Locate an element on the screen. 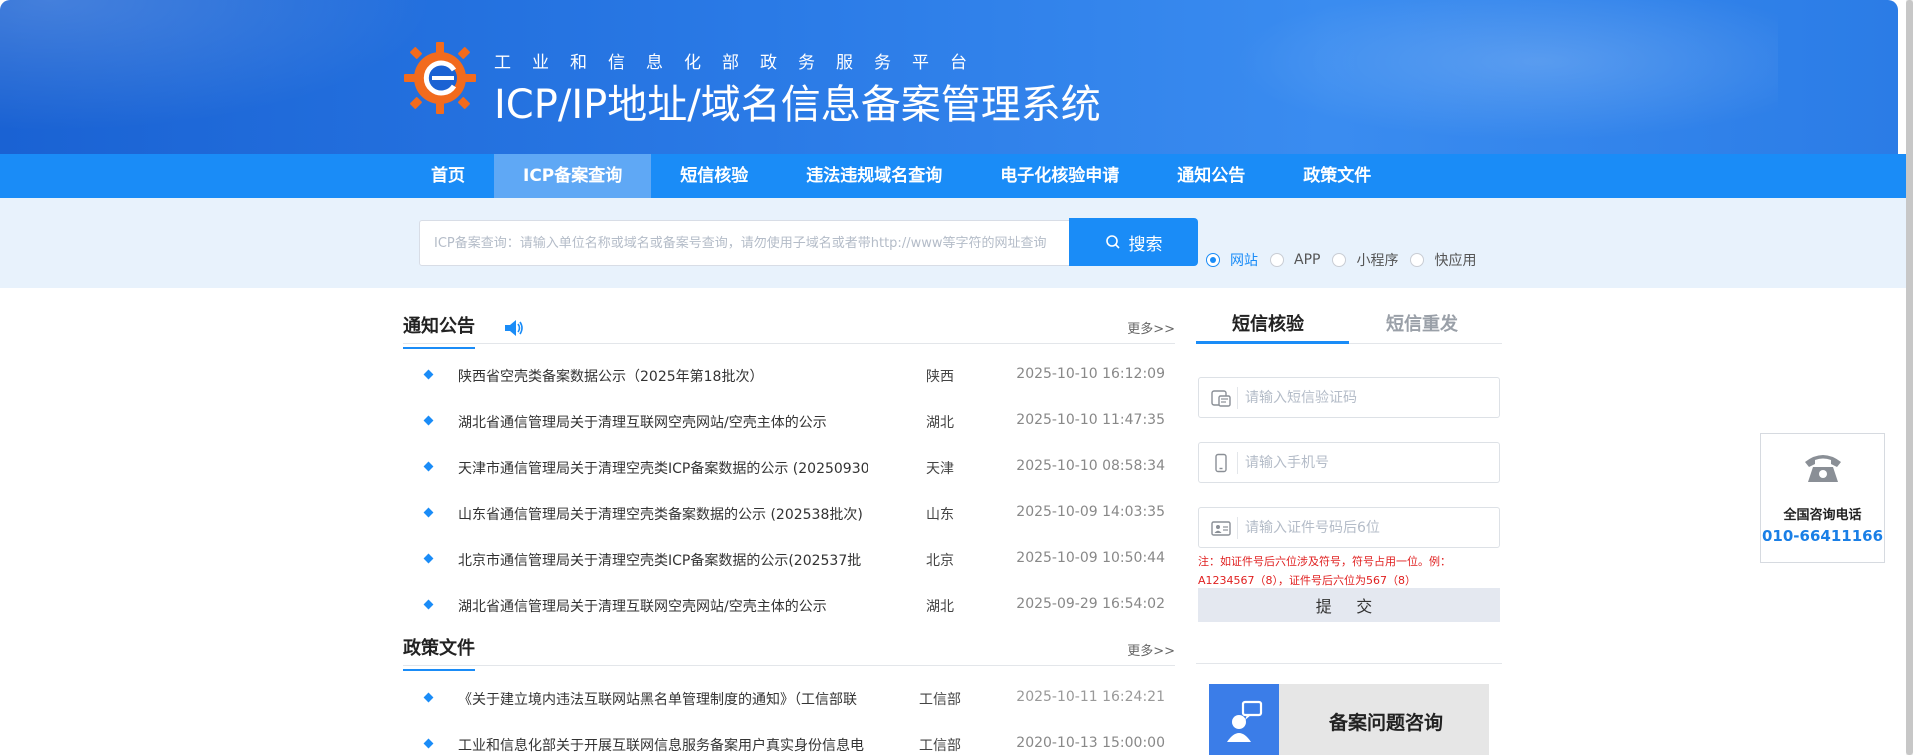 The image size is (1913, 755). notice-date: 2025-10-09 10:50:44 is located at coordinates (1090, 558).